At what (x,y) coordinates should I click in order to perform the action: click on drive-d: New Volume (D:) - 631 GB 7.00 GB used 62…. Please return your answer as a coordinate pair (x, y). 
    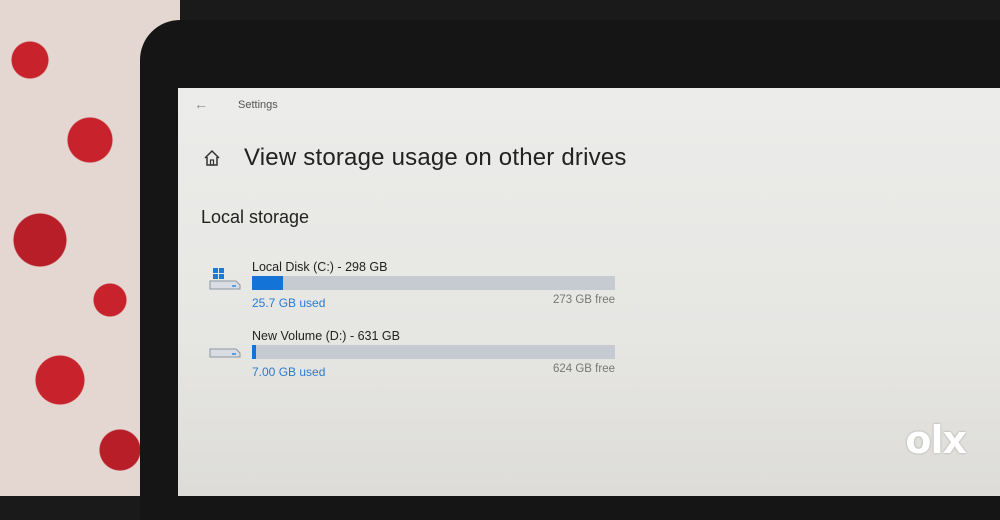
    Looking at the image, I should click on (418, 359).